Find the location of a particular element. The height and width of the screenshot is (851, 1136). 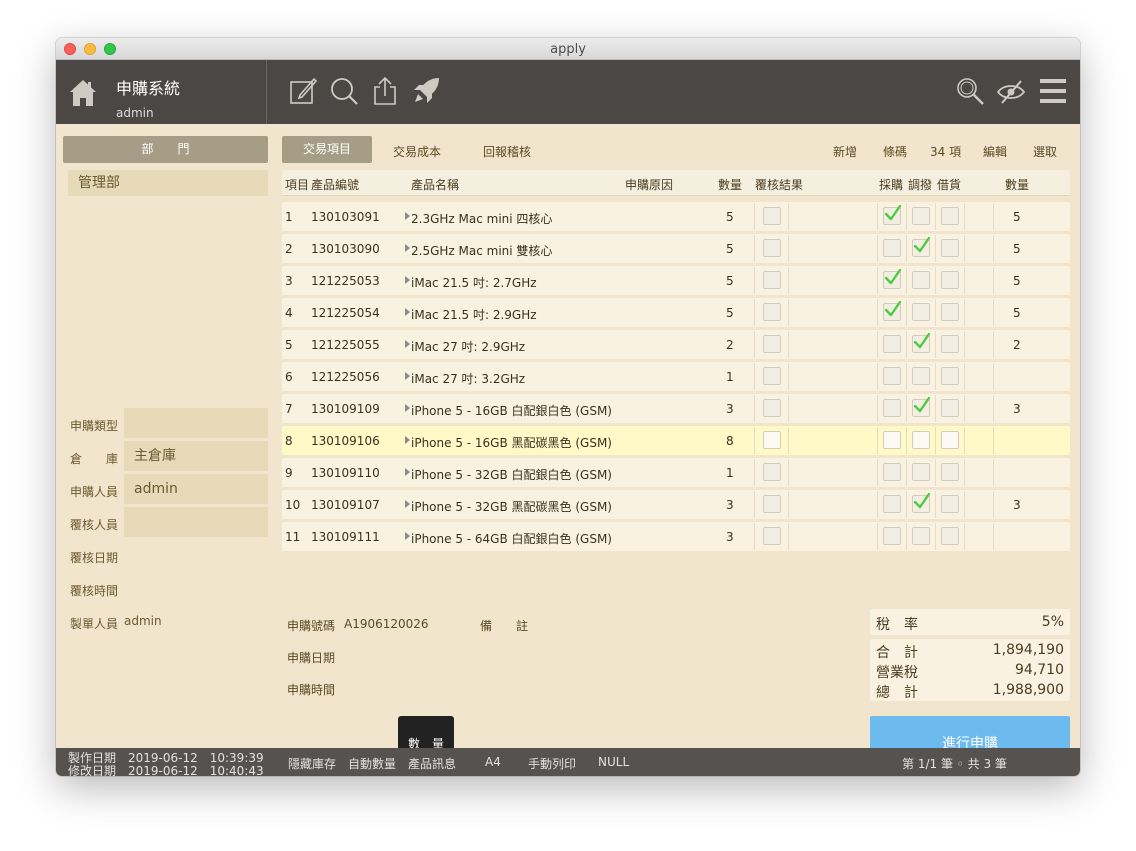

table-row: 4 121225054 iMac 21.5 吋: 2.9GHz 5 5 is located at coordinates (676, 312).